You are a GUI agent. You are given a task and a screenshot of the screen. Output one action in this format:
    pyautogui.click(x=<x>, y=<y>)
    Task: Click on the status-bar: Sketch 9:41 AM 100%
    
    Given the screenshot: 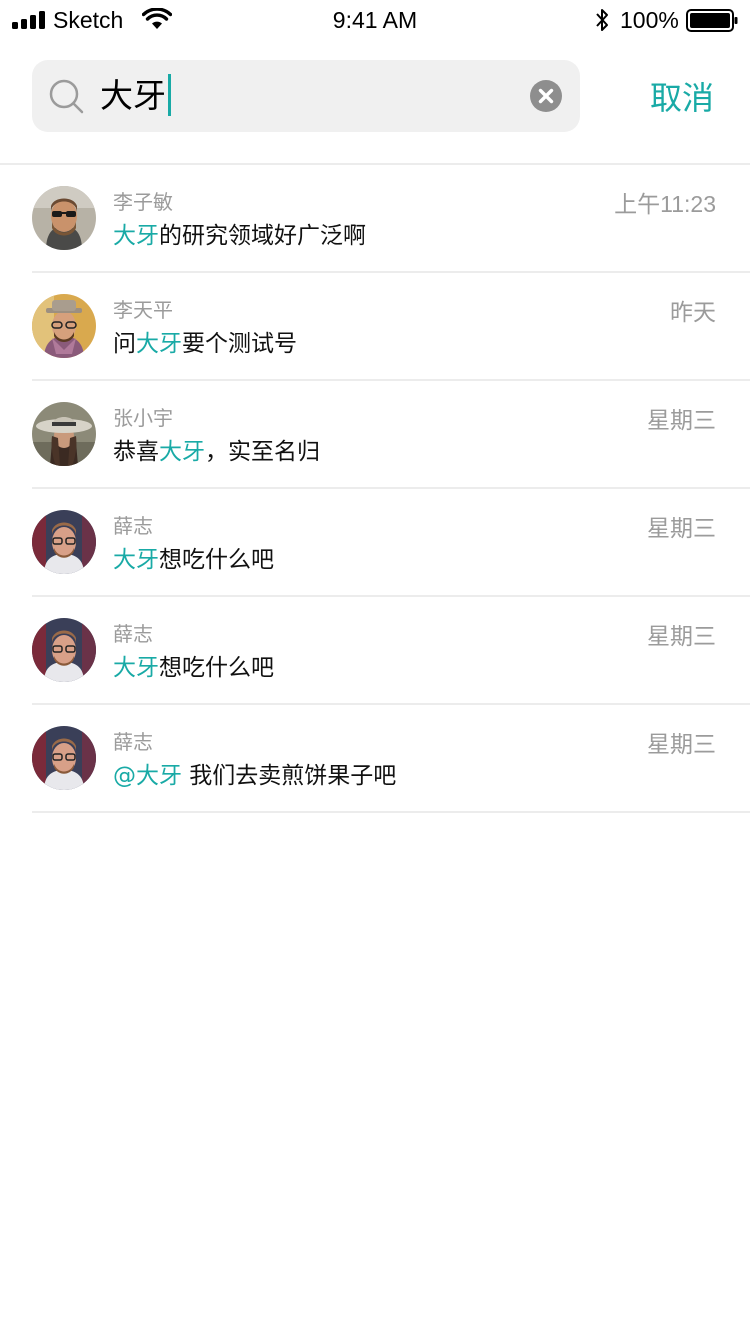 What is the action you would take?
    pyautogui.click(x=375, y=20)
    